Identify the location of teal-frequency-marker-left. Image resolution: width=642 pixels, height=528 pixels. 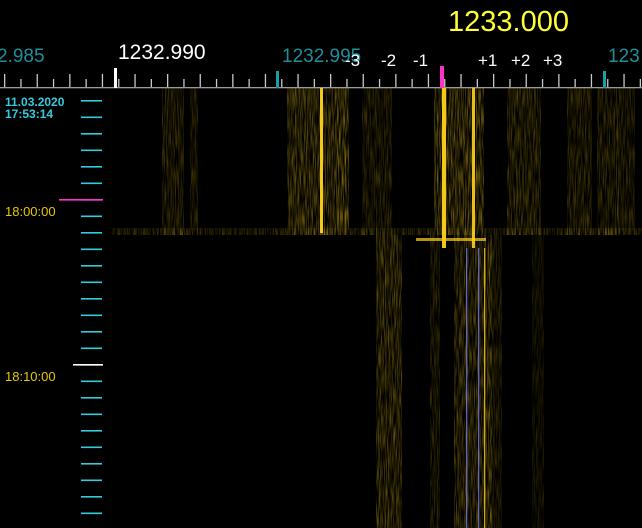
(277, 79).